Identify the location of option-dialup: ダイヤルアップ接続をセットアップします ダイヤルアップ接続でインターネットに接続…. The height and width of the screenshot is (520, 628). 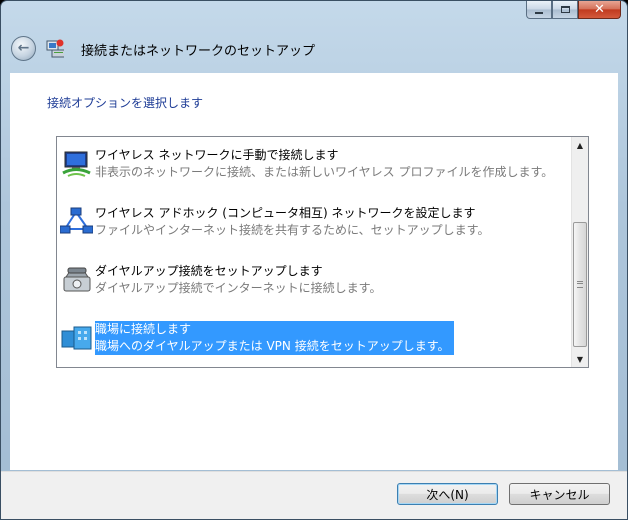
(314, 278).